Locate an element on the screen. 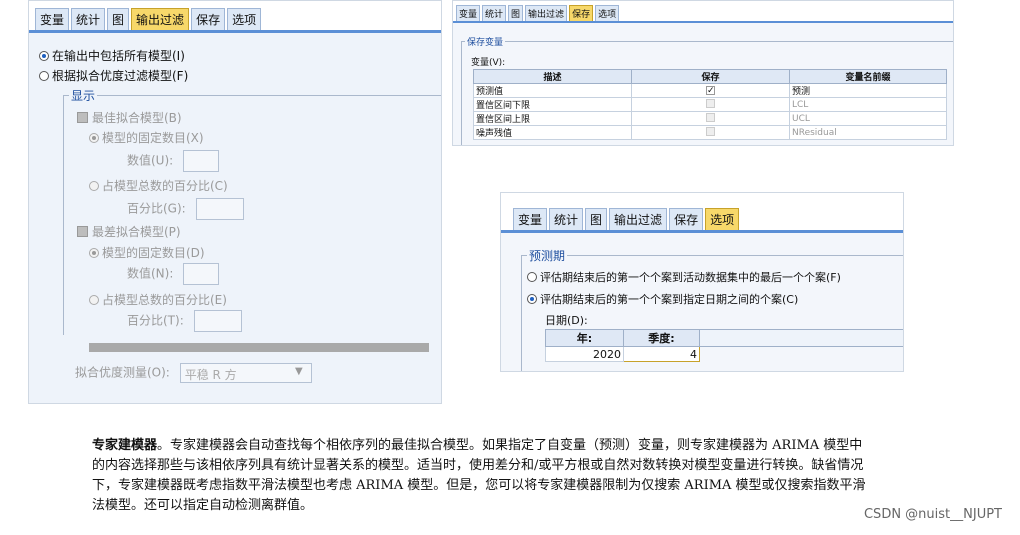 The width and height of the screenshot is (1020, 535). worst-fixed-radio: 模型的固定数目(D) is located at coordinates (147, 252).